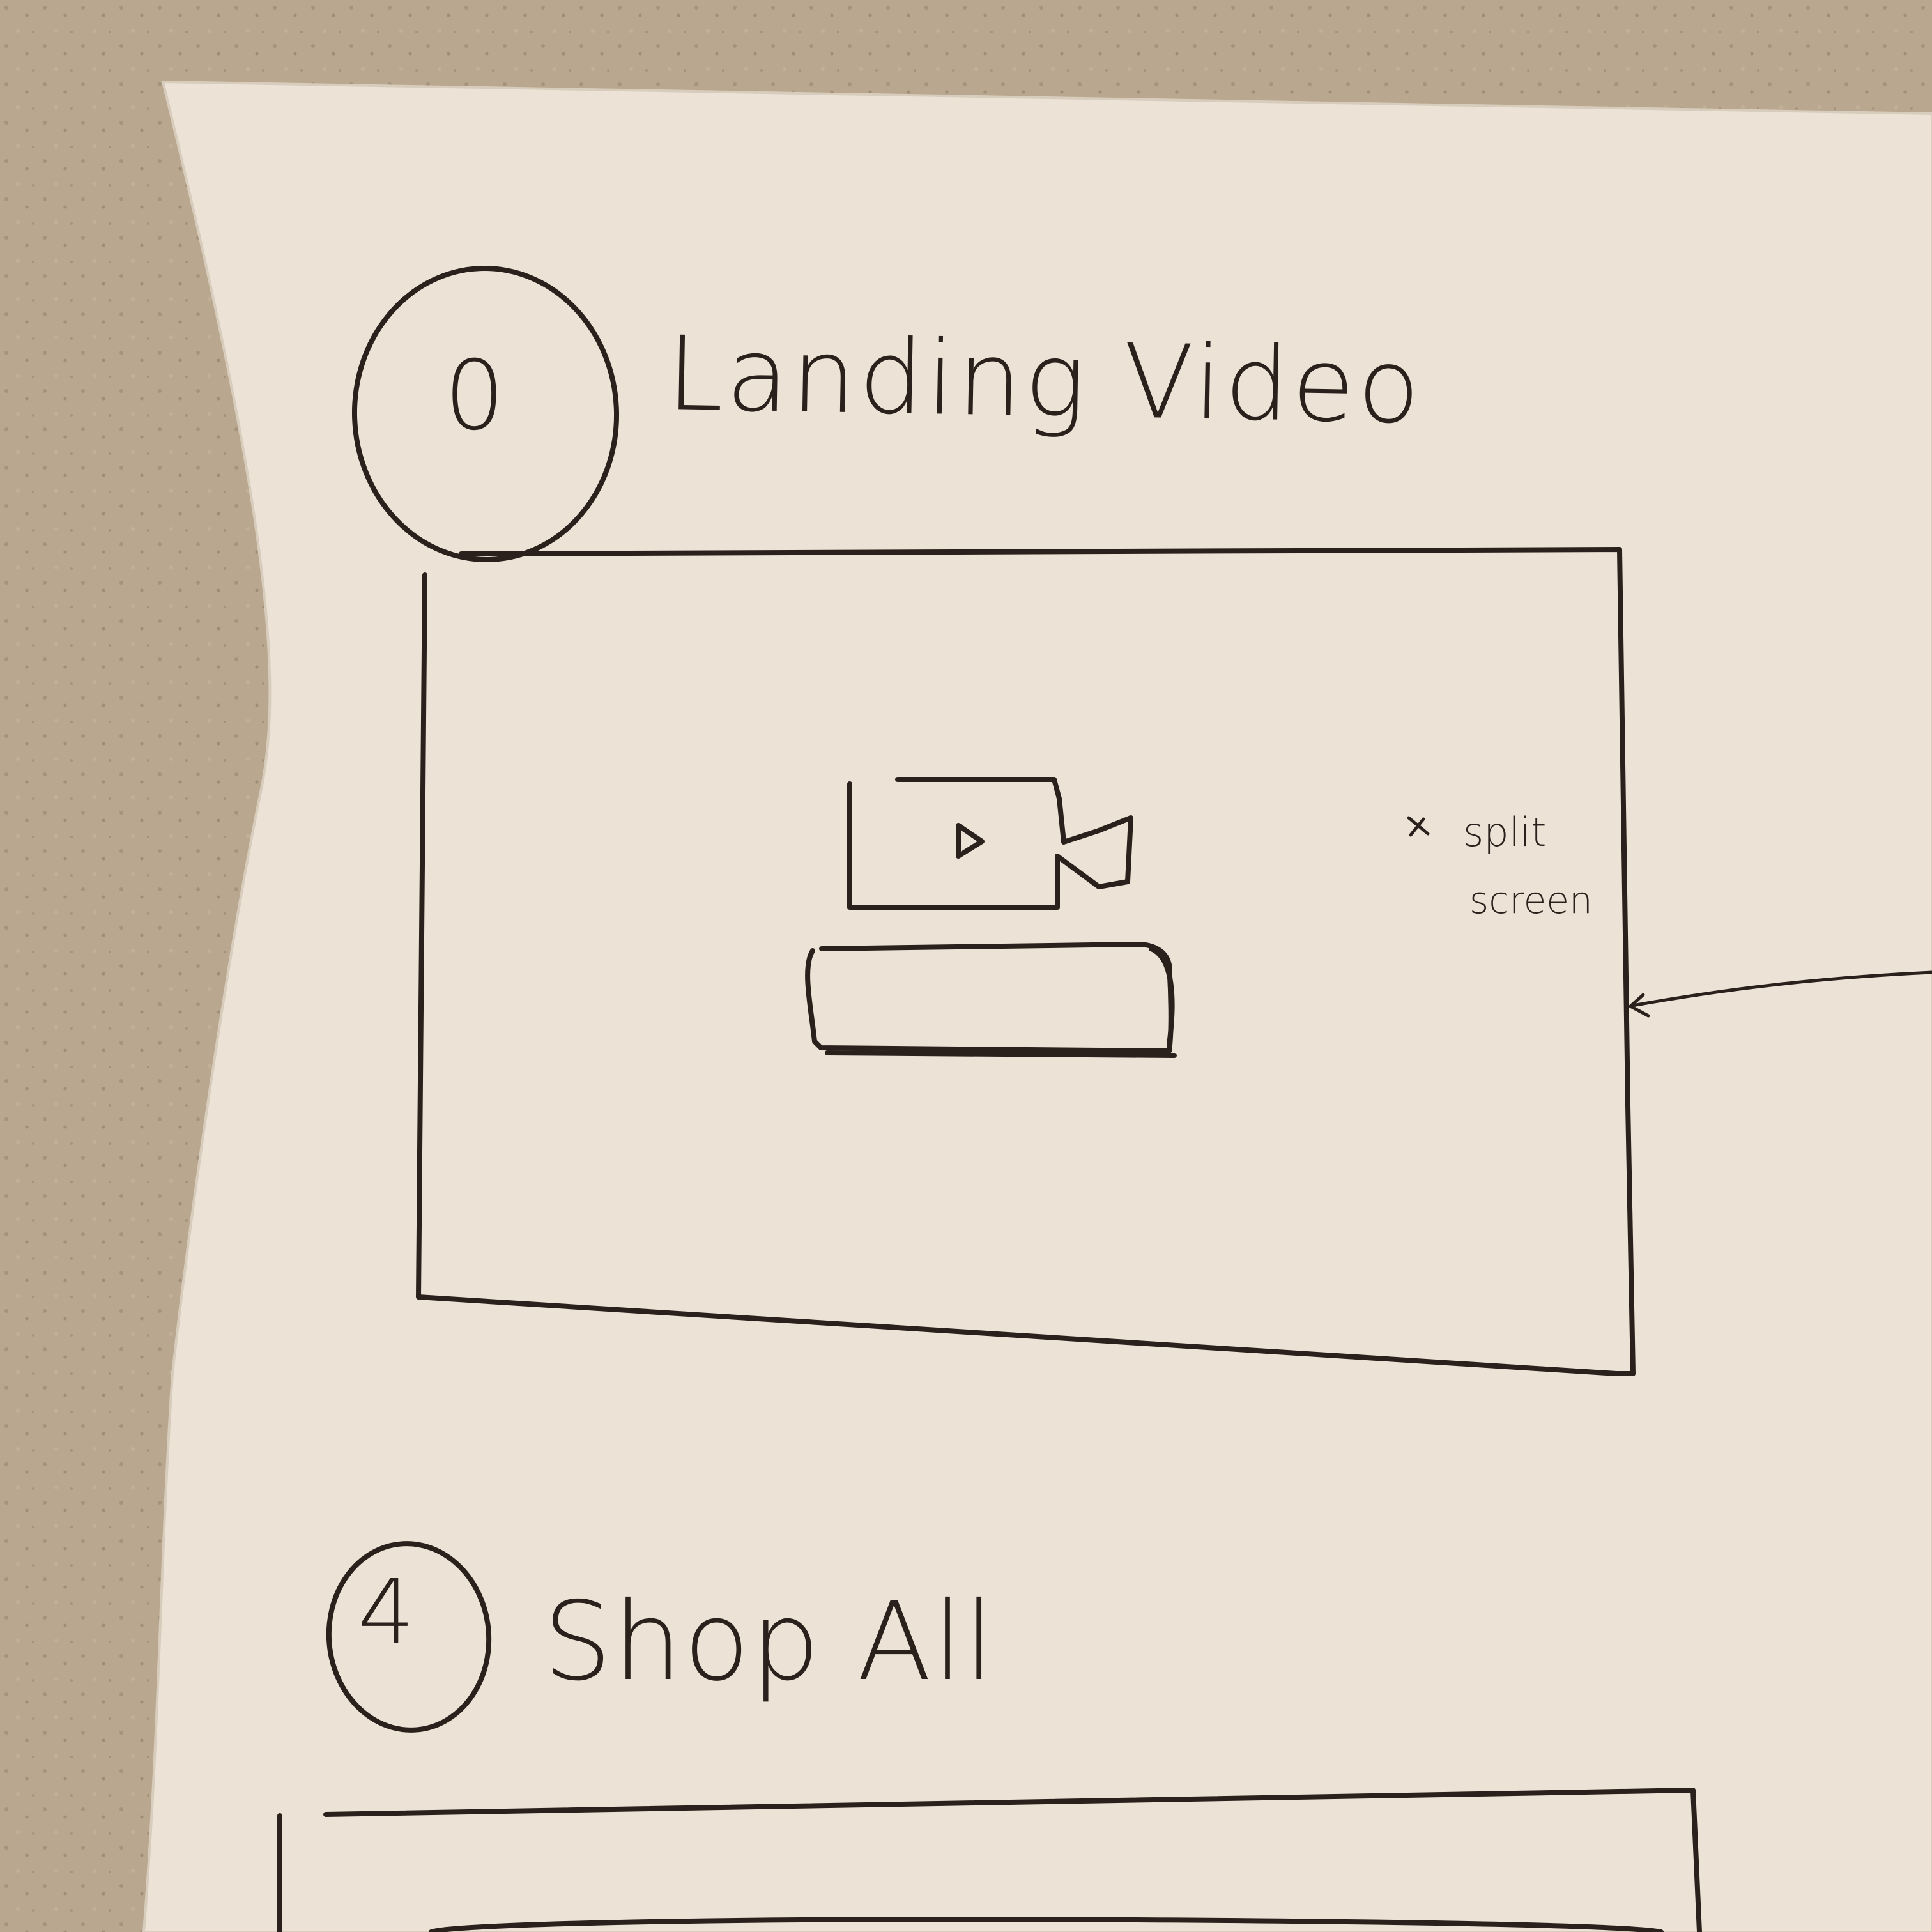 This screenshot has height=1932, width=1932. What do you see at coordinates (769, 1642) in the screenshot?
I see `section-2-title: Shop All` at bounding box center [769, 1642].